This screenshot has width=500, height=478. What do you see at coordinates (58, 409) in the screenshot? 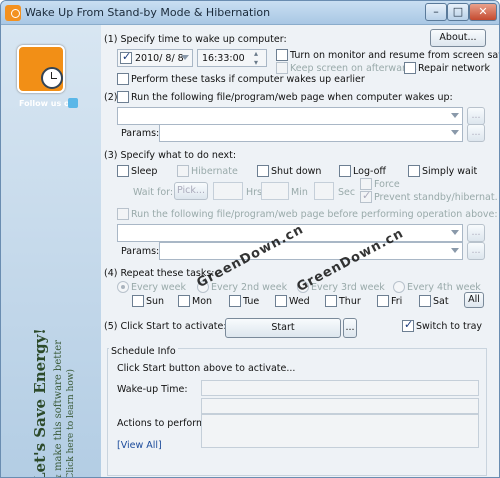
I see `energy-subtitle: & make this software better` at bounding box center [58, 409].